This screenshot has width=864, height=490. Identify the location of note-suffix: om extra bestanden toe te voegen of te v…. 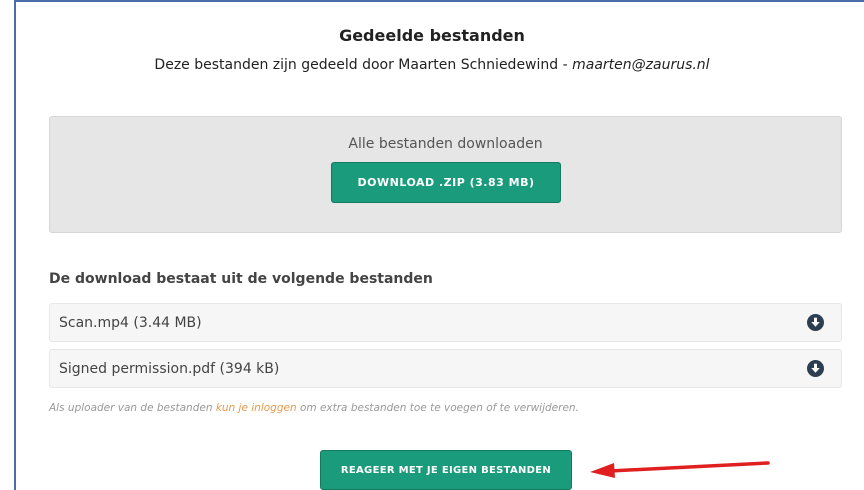
(437, 408).